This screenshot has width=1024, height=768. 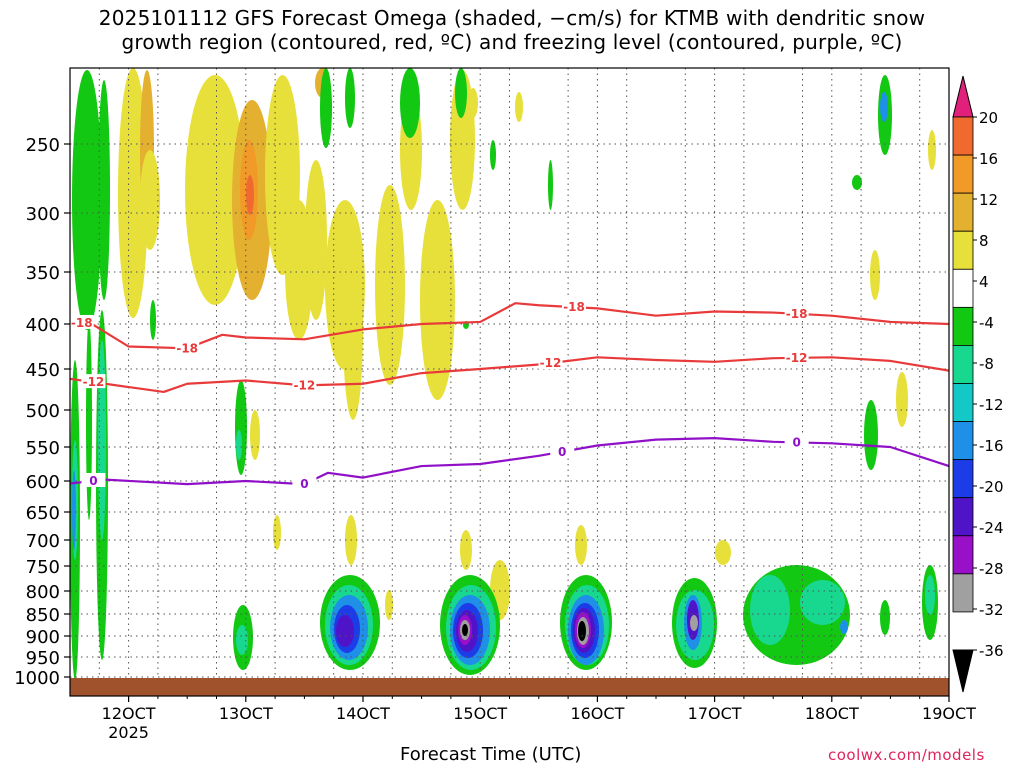 What do you see at coordinates (93, 481) in the screenshot?
I see `contour-label-0-0: 0` at bounding box center [93, 481].